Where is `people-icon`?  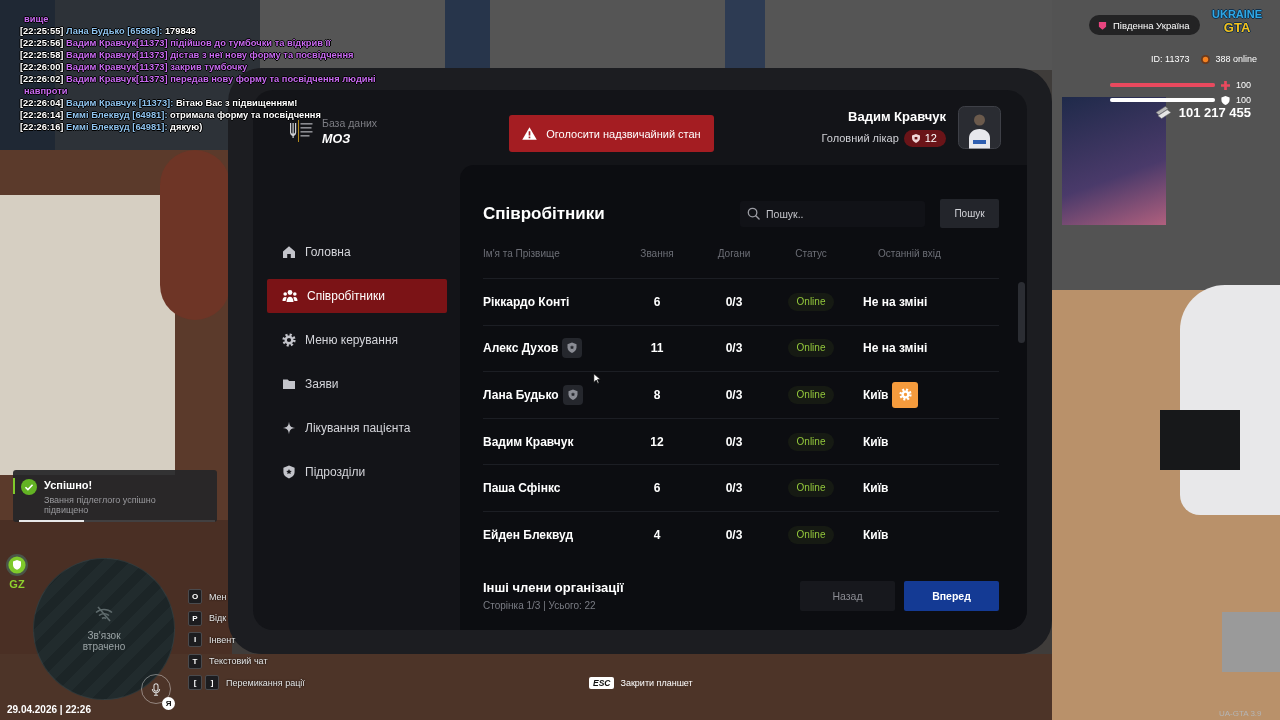
people-icon is located at coordinates (290, 296).